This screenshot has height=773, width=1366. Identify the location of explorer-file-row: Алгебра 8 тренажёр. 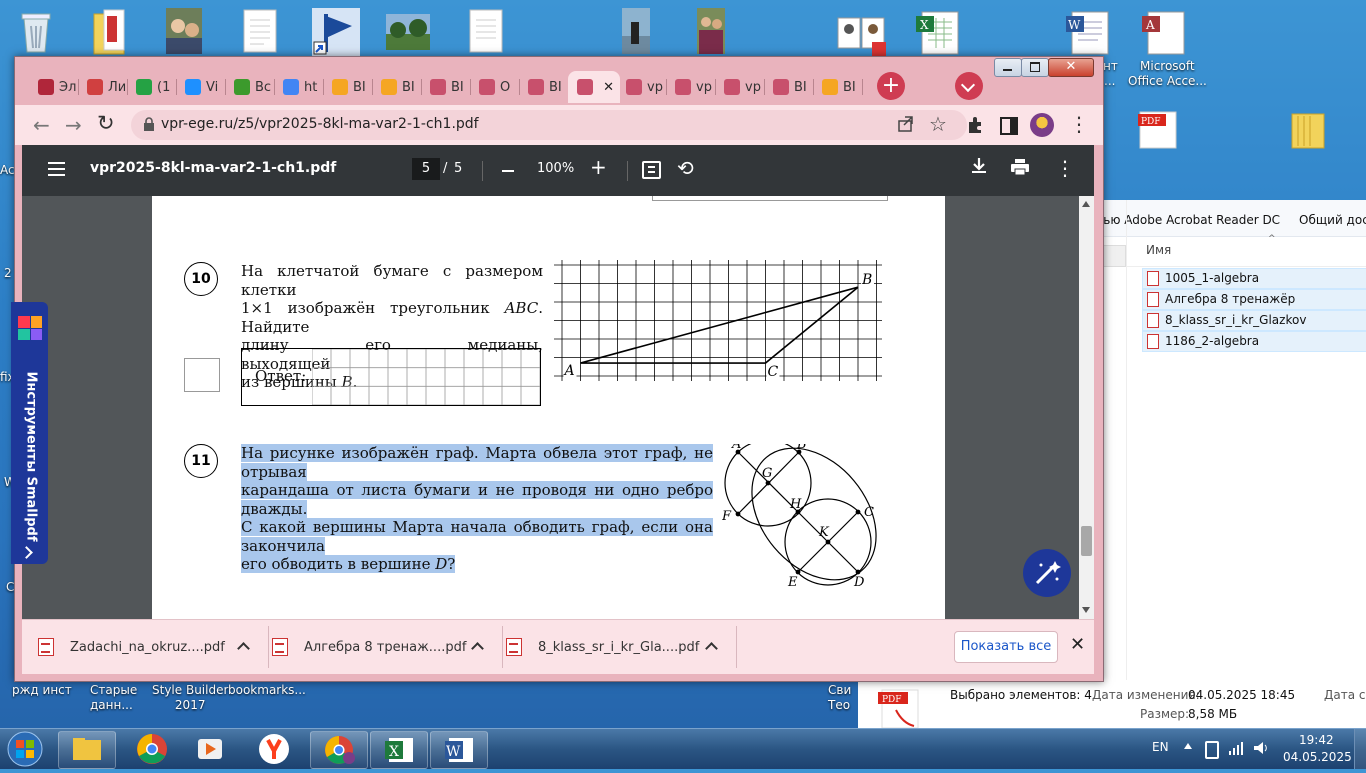
(1254, 299).